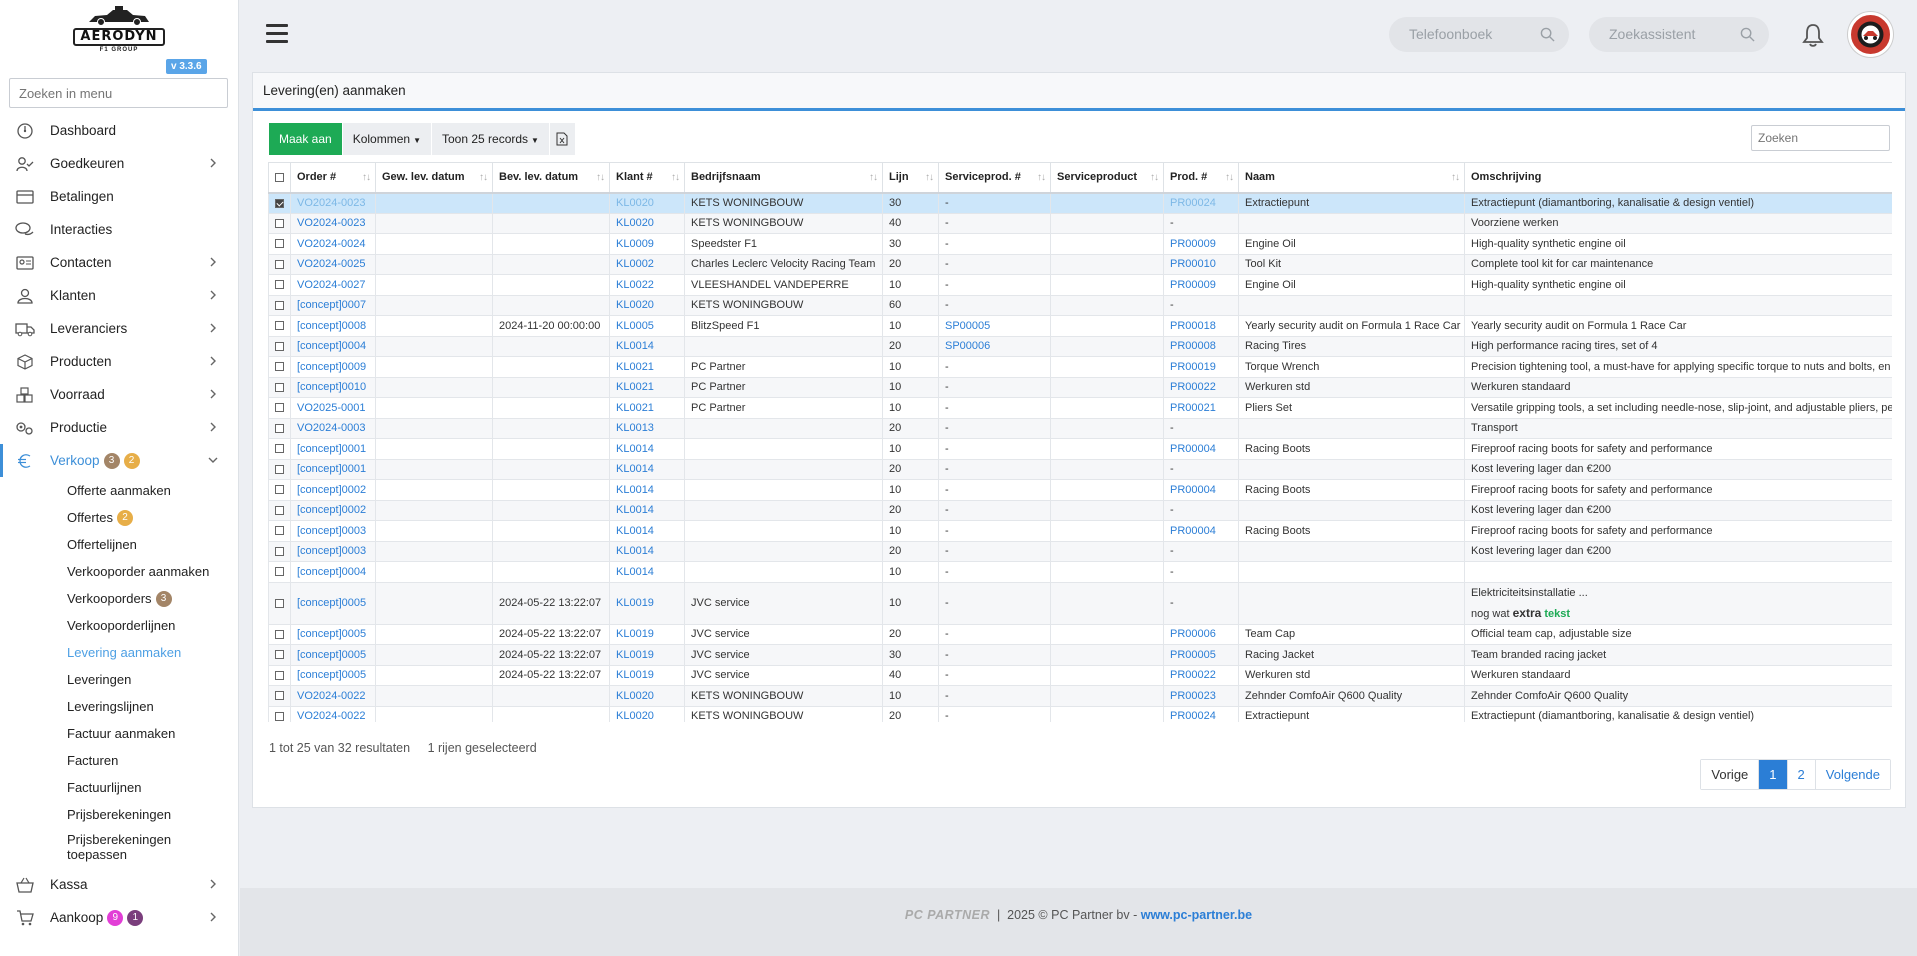 This screenshot has height=956, width=1917. Describe the element at coordinates (279, 178) in the screenshot. I see `select-all-header` at that location.